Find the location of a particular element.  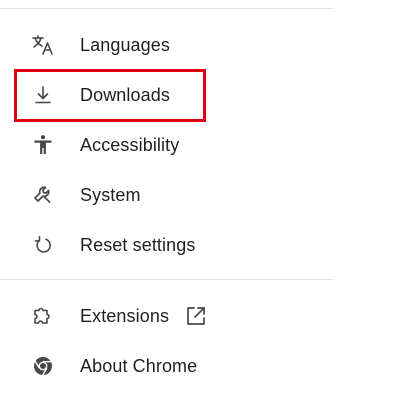

sidebar-item-system: System is located at coordinates (166, 195).